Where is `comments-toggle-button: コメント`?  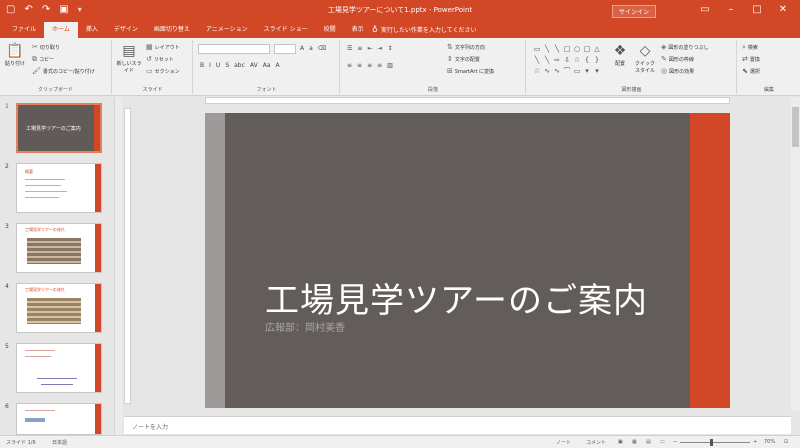
comments-toggle-button: コメント is located at coordinates (596, 442).